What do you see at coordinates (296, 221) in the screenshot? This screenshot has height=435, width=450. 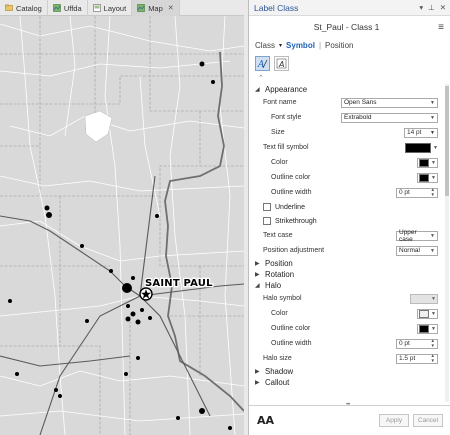 I see `strikethrough-label: Strikethrough` at bounding box center [296, 221].